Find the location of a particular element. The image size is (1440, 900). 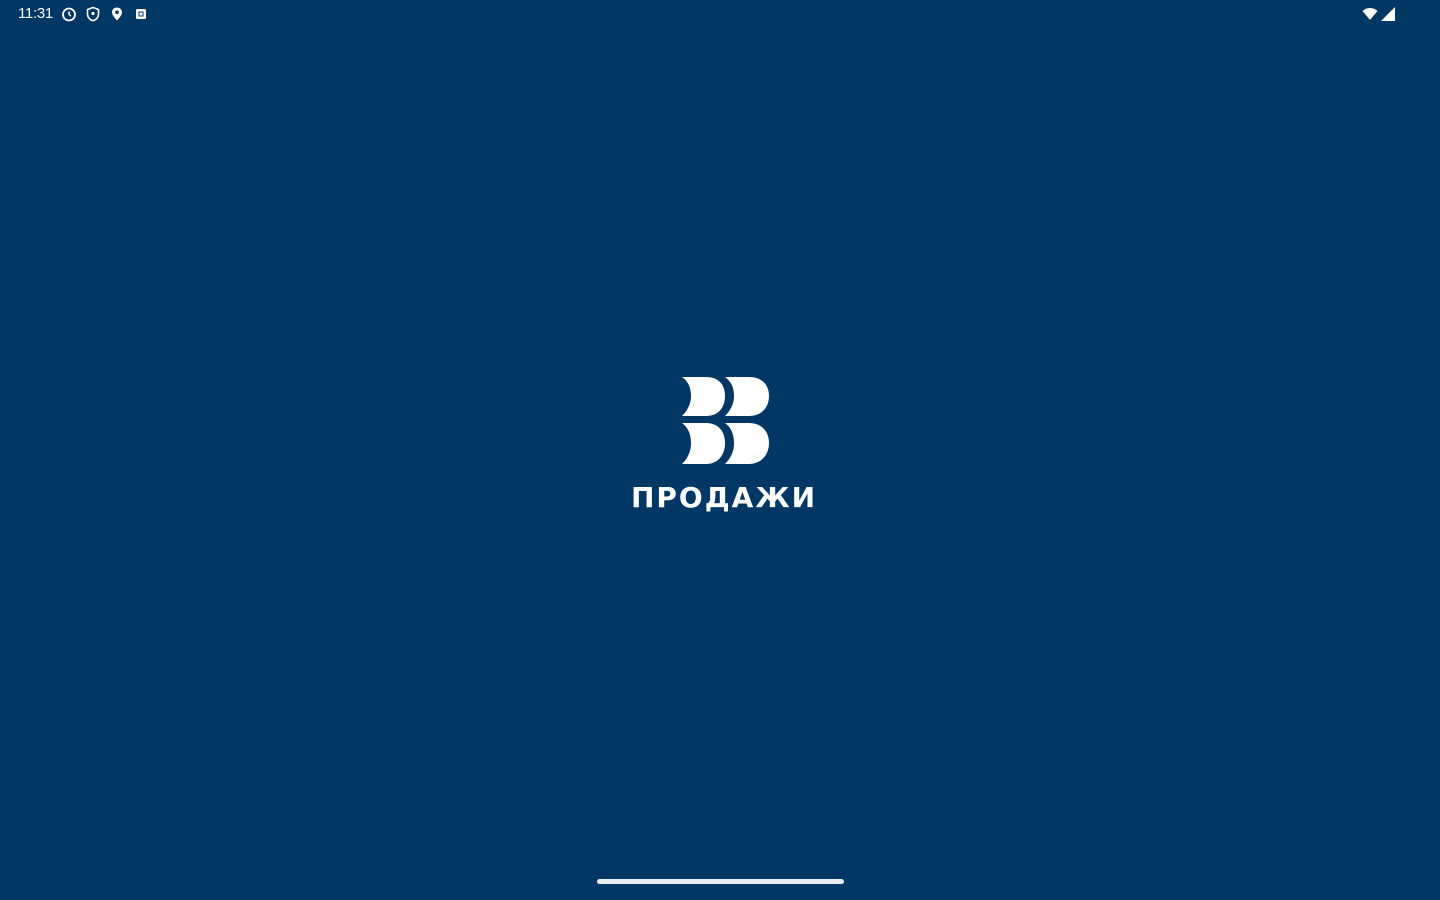

brand-logo-mark is located at coordinates (725, 420).